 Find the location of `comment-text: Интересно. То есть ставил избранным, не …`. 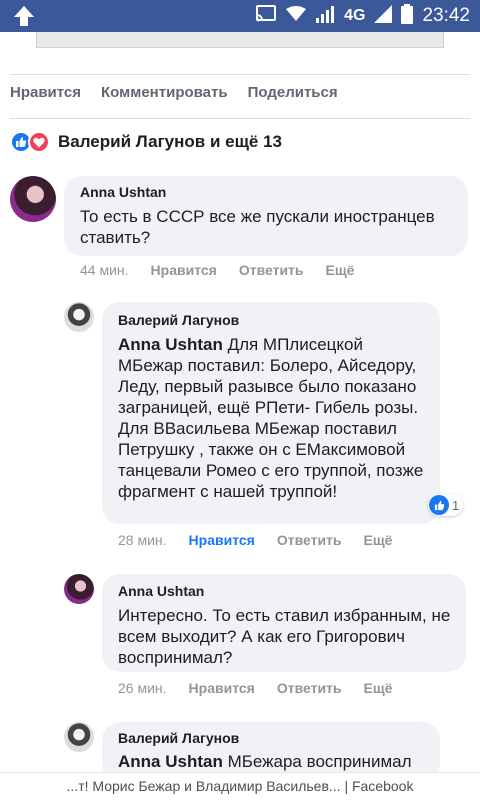

comment-text: Интересно. То есть ставил избранным, не … is located at coordinates (284, 636).